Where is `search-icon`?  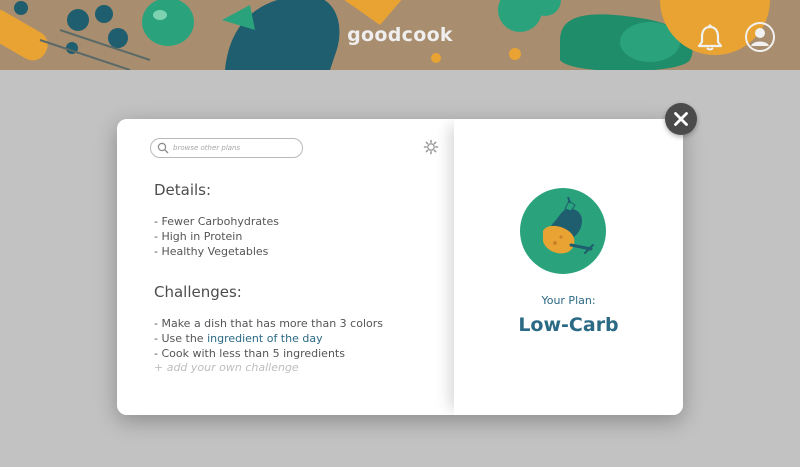
search-icon is located at coordinates (163, 148).